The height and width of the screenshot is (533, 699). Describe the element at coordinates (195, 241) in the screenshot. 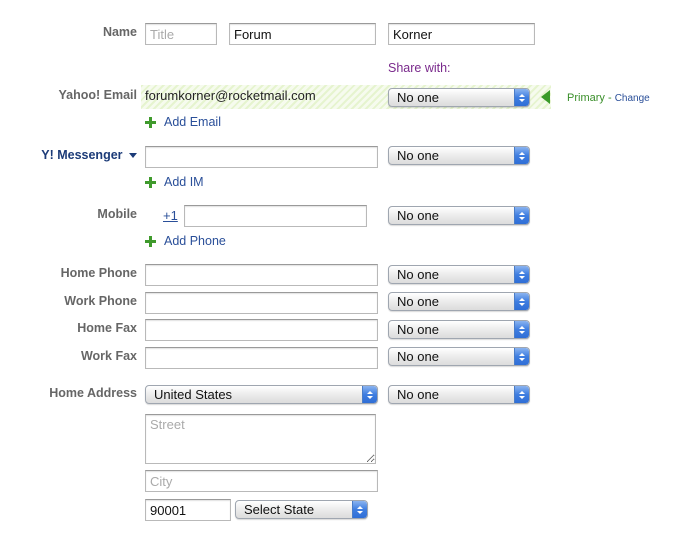

I see `add-phone-label: Add Phone` at that location.